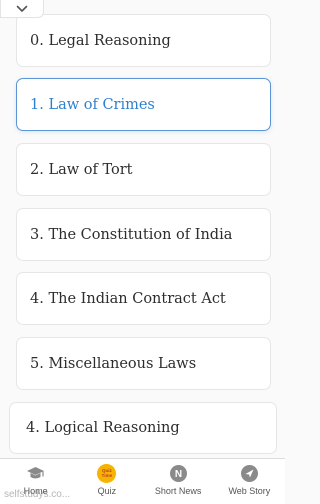  I want to click on topic-item-indian-contract-act: 4. The Indian Contract Act, so click(143, 298).